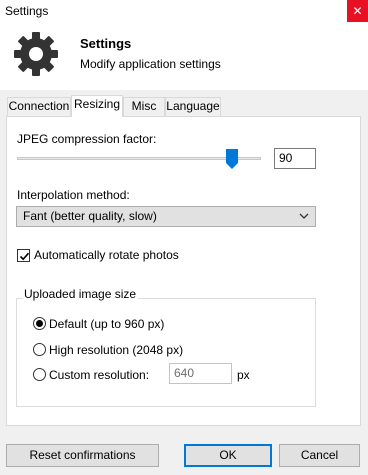 Image resolution: width=368 pixels, height=475 pixels. What do you see at coordinates (87, 139) in the screenshot?
I see `jpeg-label: JPEG compression factor:` at bounding box center [87, 139].